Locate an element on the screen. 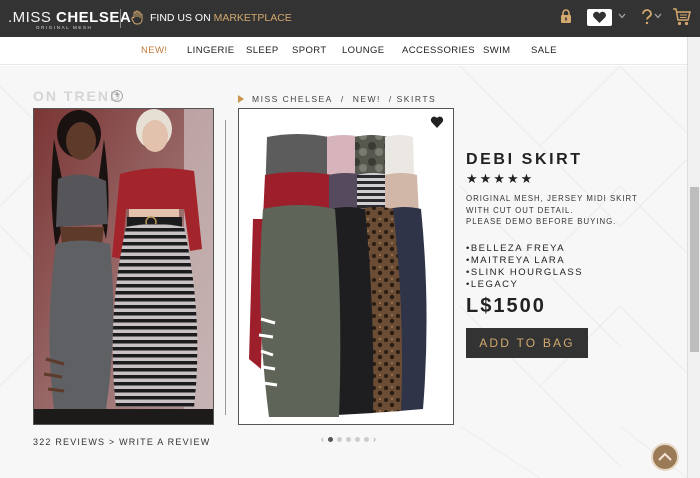 This screenshot has height=478, width=700. logo-subtitle: ORIGINAL MESH is located at coordinates (64, 27).